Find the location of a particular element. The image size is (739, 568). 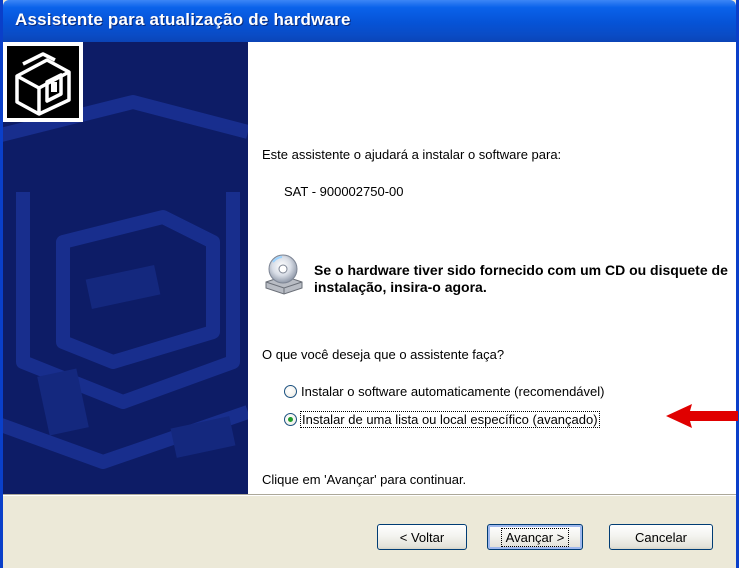

back-button-label: < Voltar is located at coordinates (422, 537).